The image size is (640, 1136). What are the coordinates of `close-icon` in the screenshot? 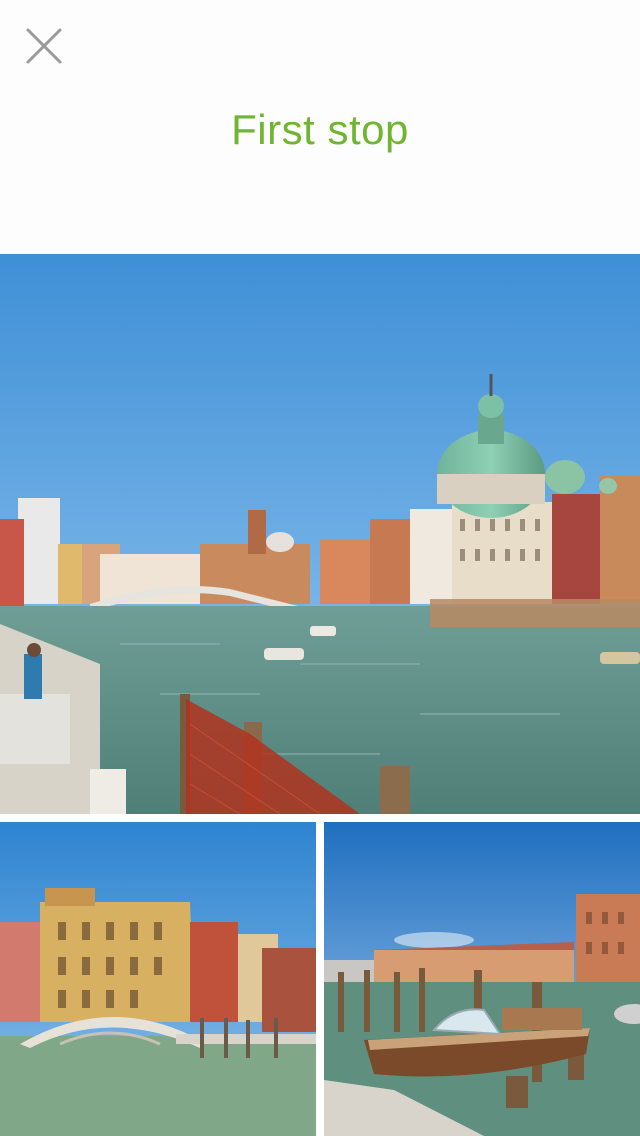 It's located at (44, 46).